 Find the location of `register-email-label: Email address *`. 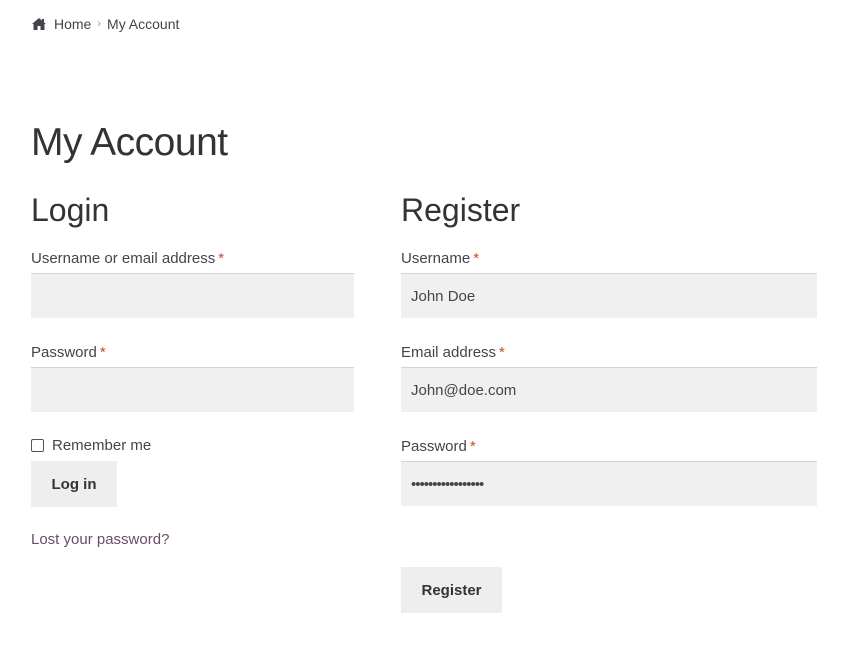

register-email-label: Email address * is located at coordinates (453, 353).